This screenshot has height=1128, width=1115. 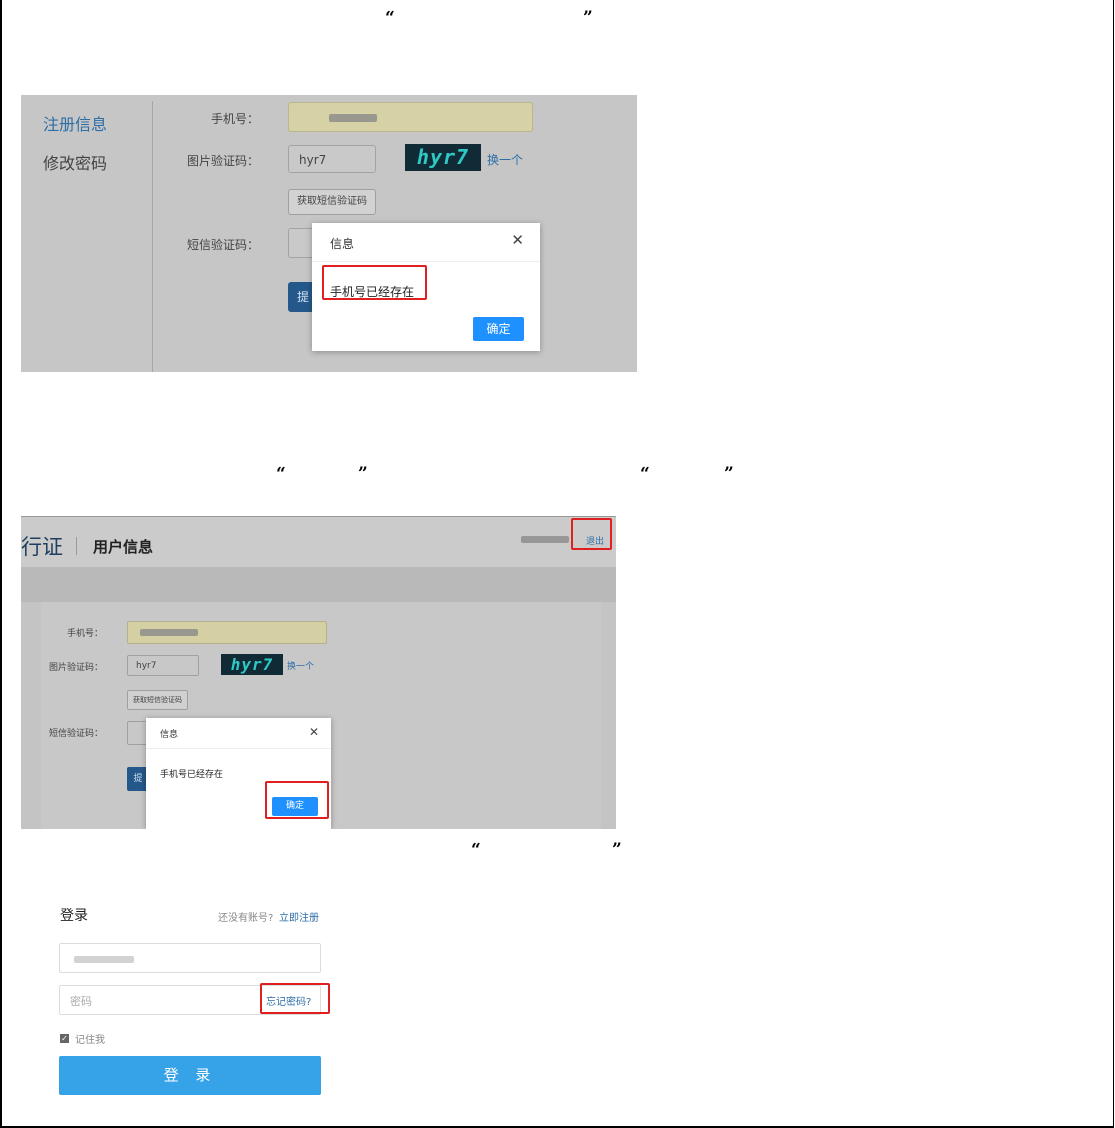 I want to click on username-input, so click(x=190, y=958).